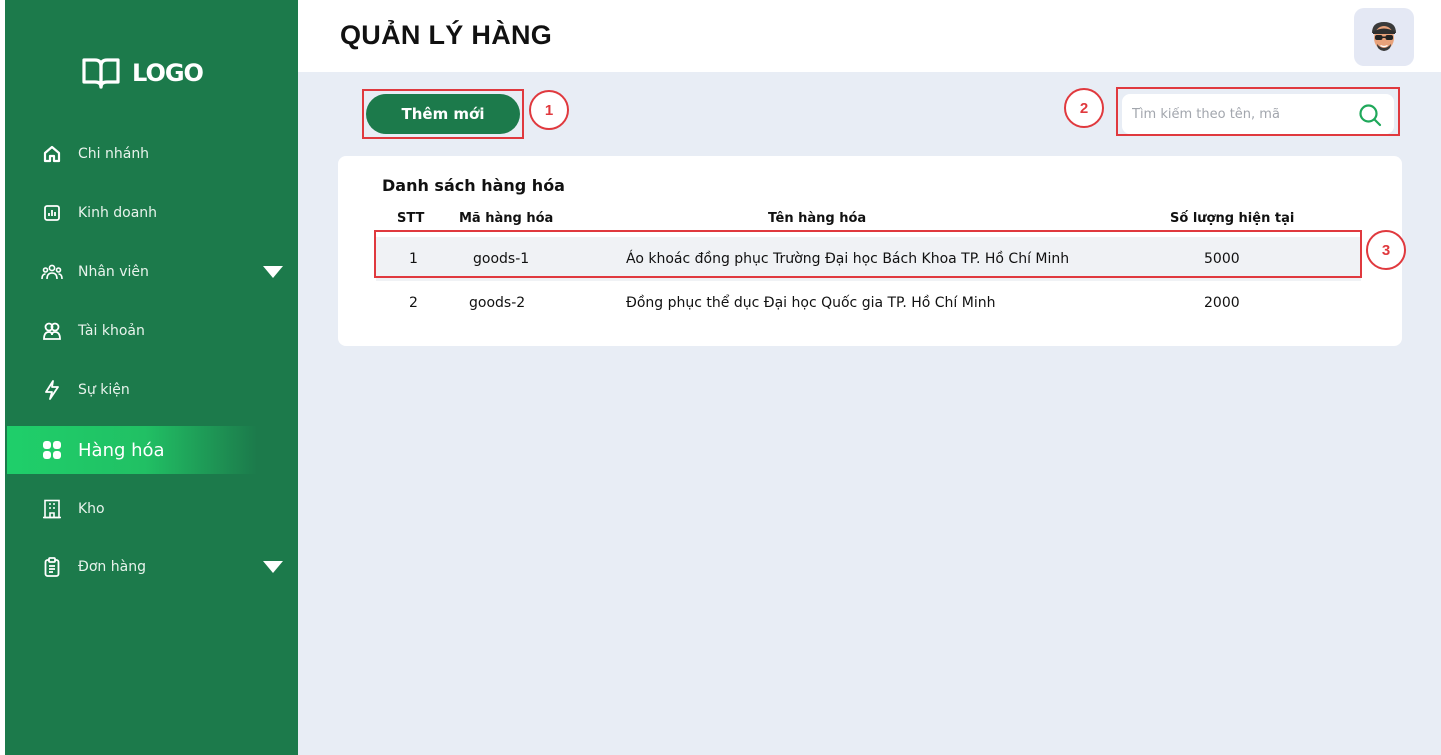  I want to click on sidebar-item-label: Kho, so click(91, 509).